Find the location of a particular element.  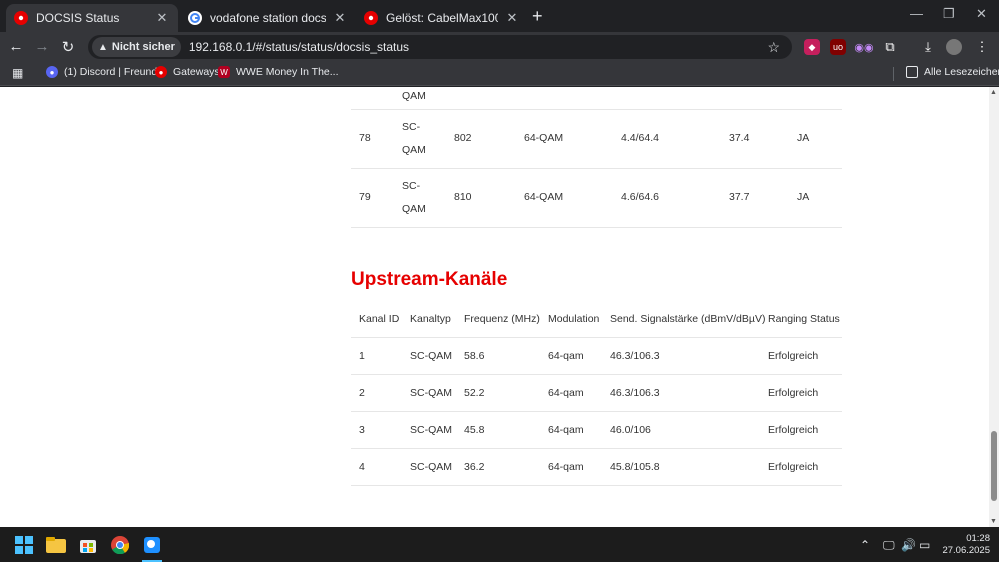

tab-docsis-status: DOCSIS Status ✕ is located at coordinates (92, 18).